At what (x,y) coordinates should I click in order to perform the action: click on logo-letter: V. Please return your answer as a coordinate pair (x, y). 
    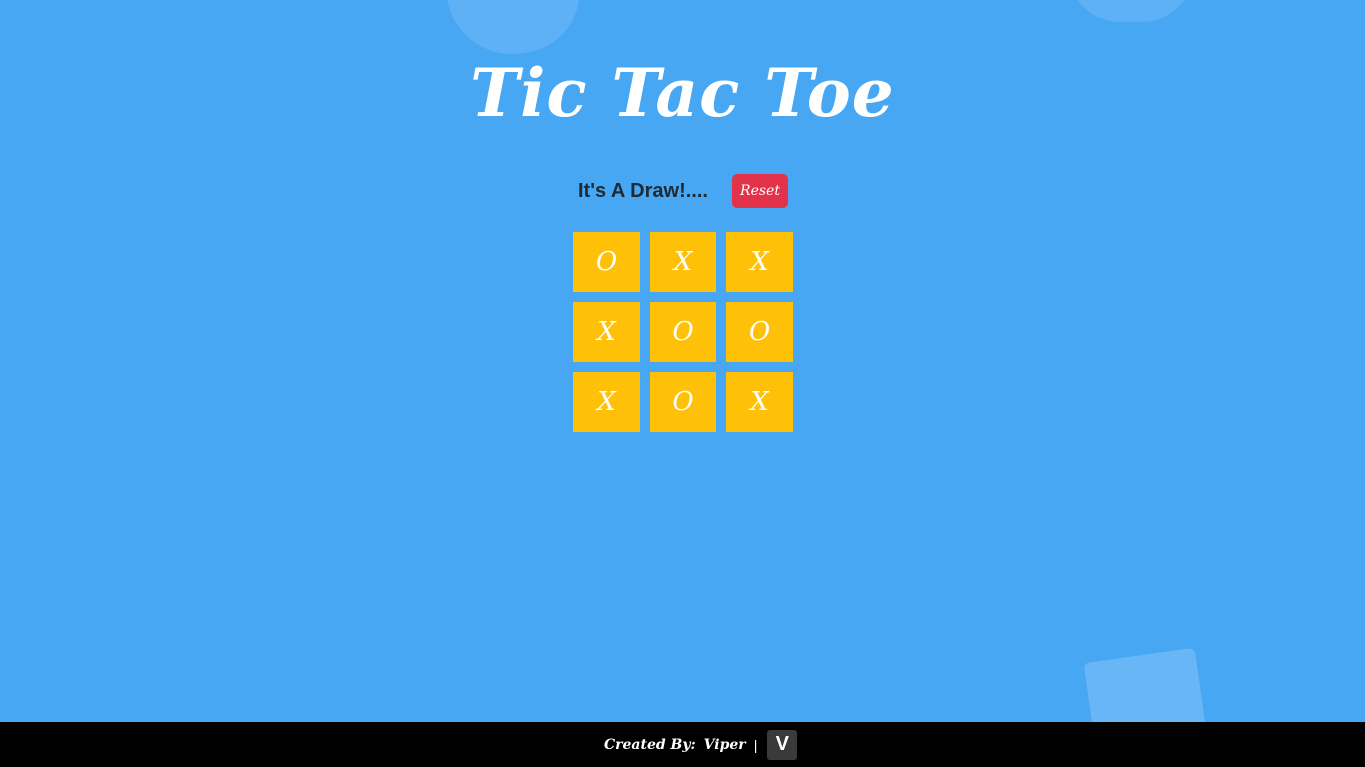
    Looking at the image, I should click on (782, 744).